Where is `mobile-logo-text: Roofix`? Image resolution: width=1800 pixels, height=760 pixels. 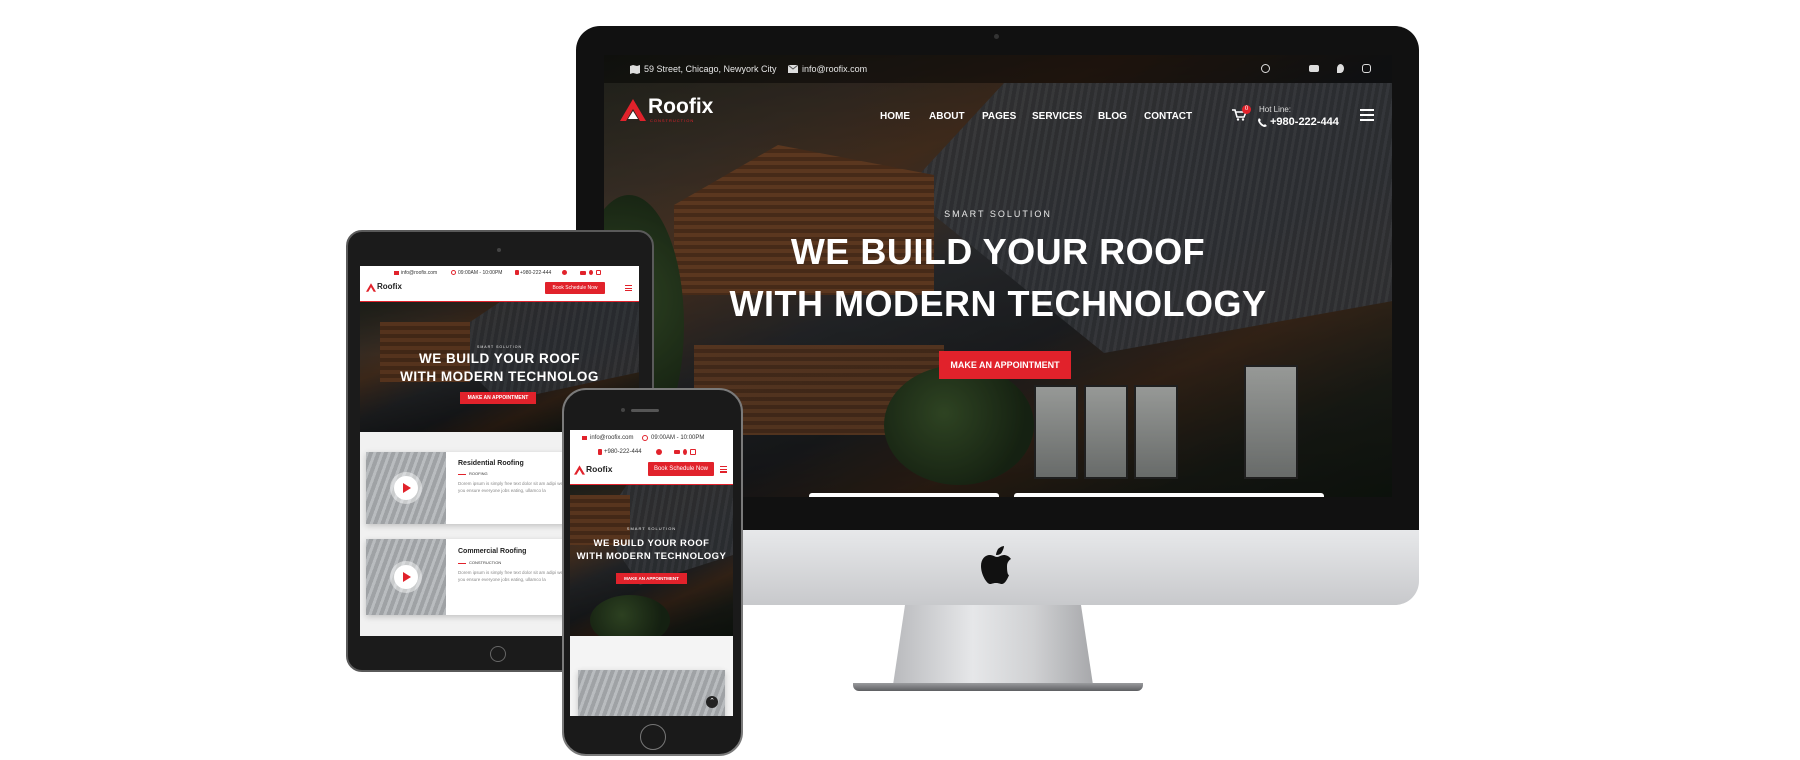
mobile-logo-text: Roofix is located at coordinates (599, 469).